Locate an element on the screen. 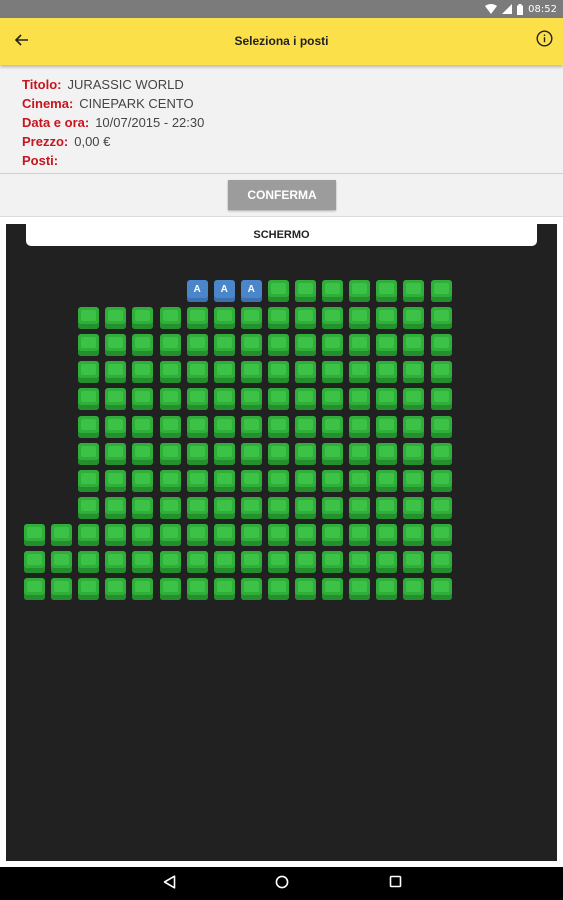 The width and height of the screenshot is (563, 900). seat-occupied: A is located at coordinates (251, 291).